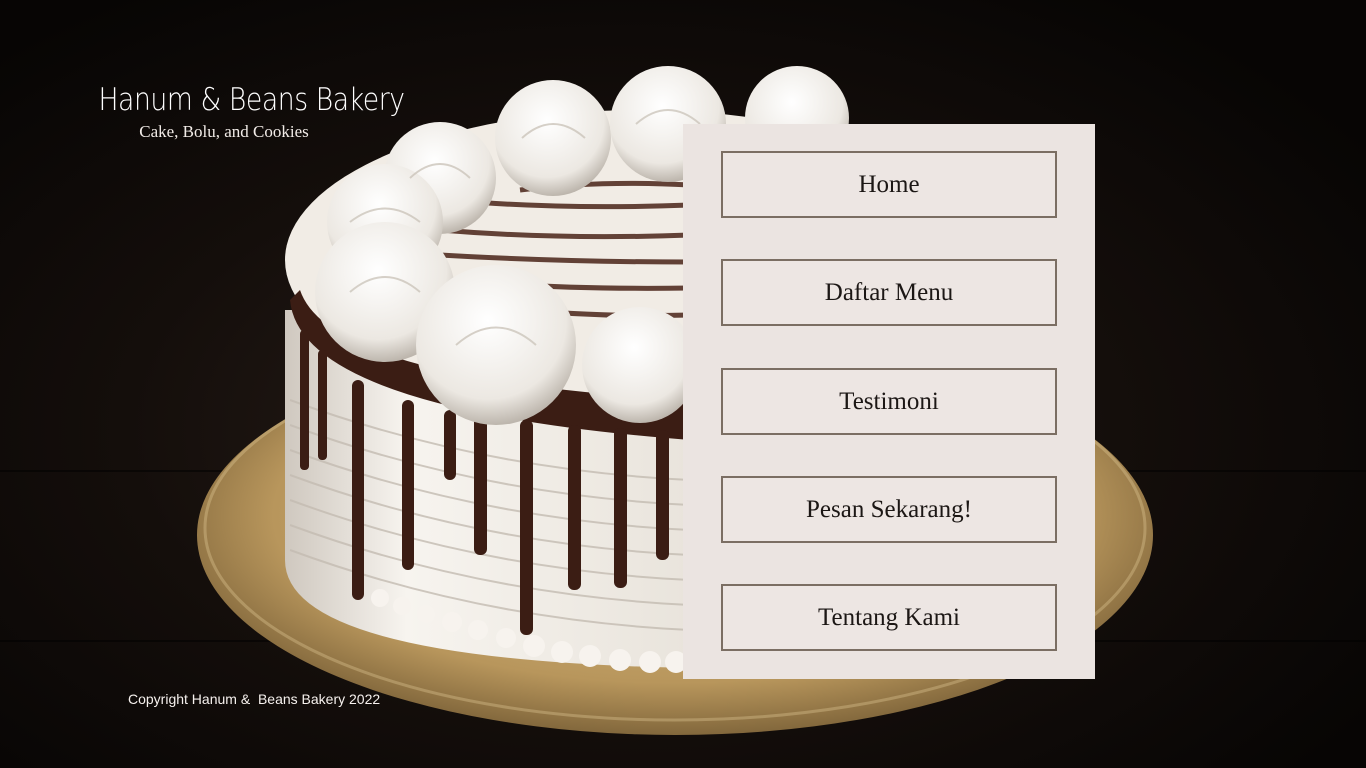 This screenshot has width=1366, height=768. I want to click on nav-home-button: Home, so click(889, 184).